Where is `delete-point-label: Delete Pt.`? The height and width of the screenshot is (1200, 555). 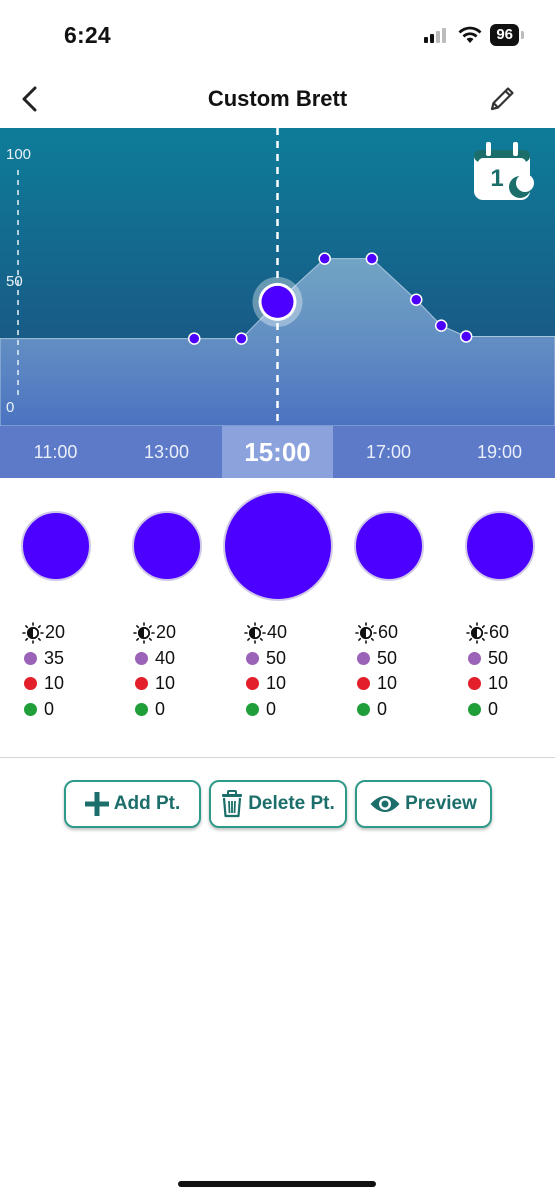
delete-point-label: Delete Pt. is located at coordinates (291, 803).